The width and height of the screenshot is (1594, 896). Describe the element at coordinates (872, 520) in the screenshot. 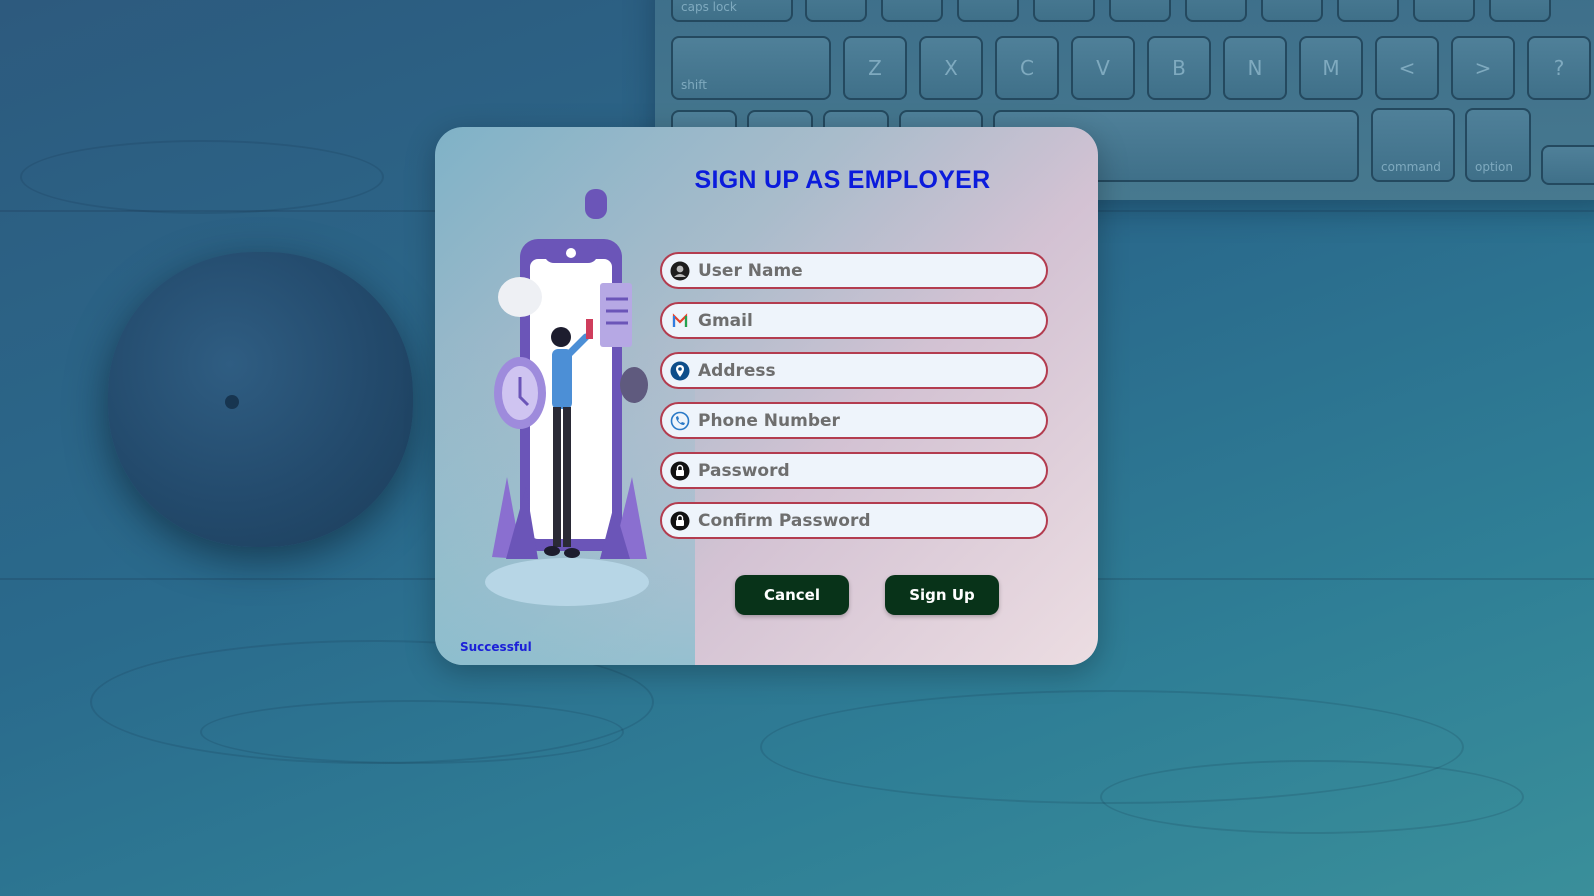

I see `confirm-password-input` at that location.